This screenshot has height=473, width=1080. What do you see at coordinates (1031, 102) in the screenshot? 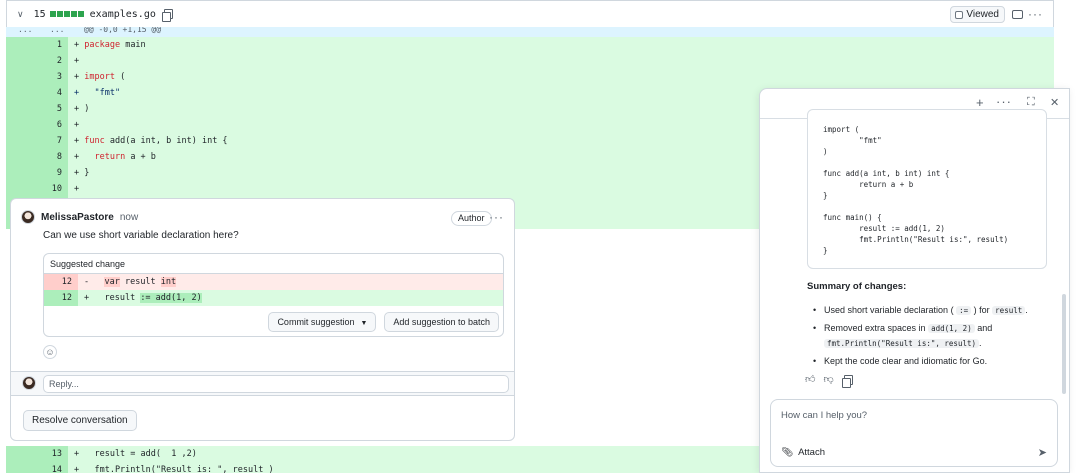
I see `expand-icon: ⛶` at bounding box center [1031, 102].